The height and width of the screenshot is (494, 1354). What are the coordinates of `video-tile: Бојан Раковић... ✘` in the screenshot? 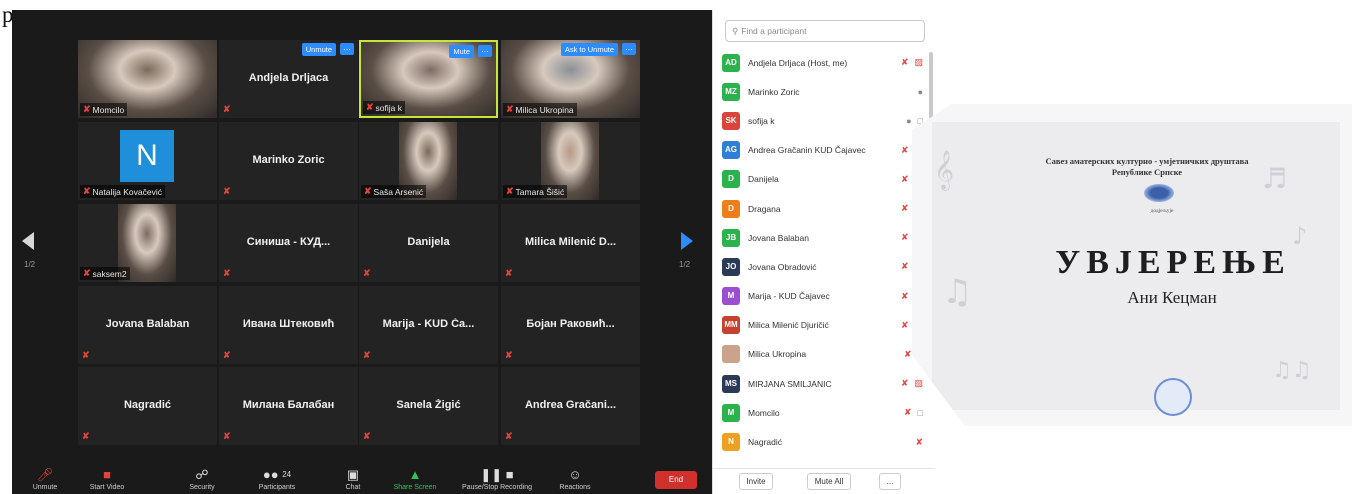 It's located at (570, 325).